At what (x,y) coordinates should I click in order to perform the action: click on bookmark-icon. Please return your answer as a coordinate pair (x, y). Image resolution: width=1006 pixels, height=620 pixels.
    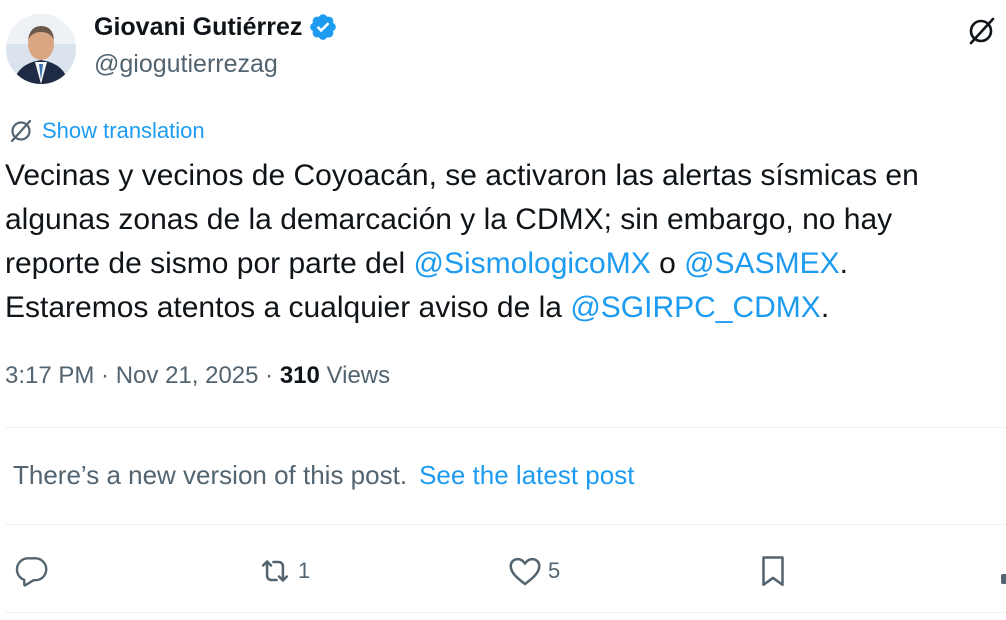
    Looking at the image, I should click on (773, 571).